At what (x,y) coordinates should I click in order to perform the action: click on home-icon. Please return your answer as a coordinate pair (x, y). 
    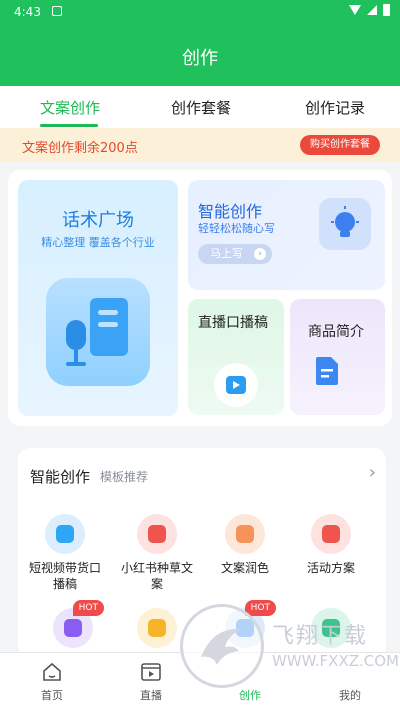
    Looking at the image, I should click on (52, 672).